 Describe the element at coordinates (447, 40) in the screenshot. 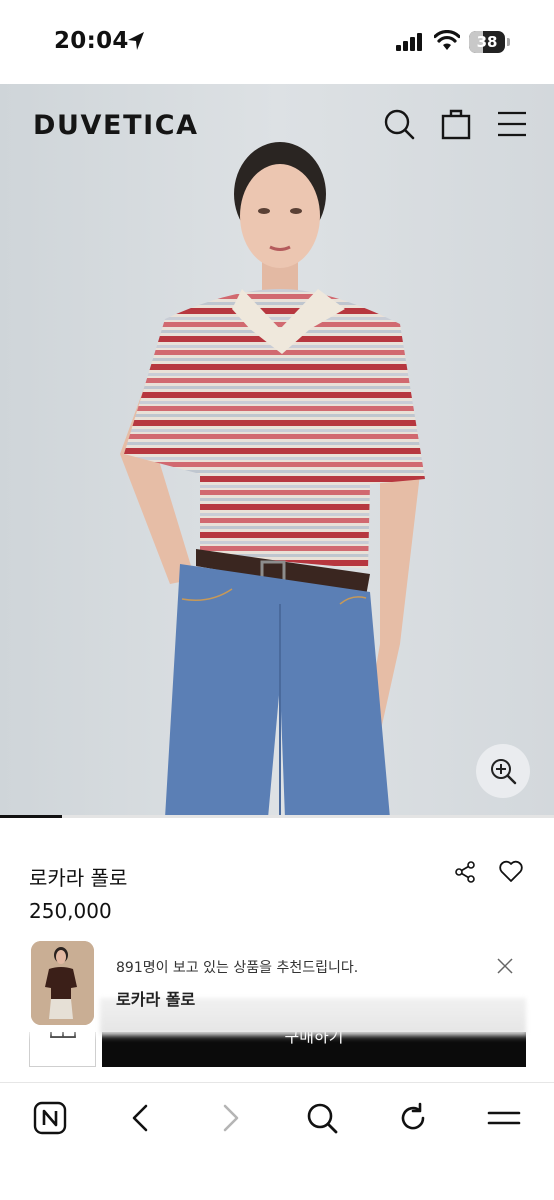

I see `wifi-icon` at that location.